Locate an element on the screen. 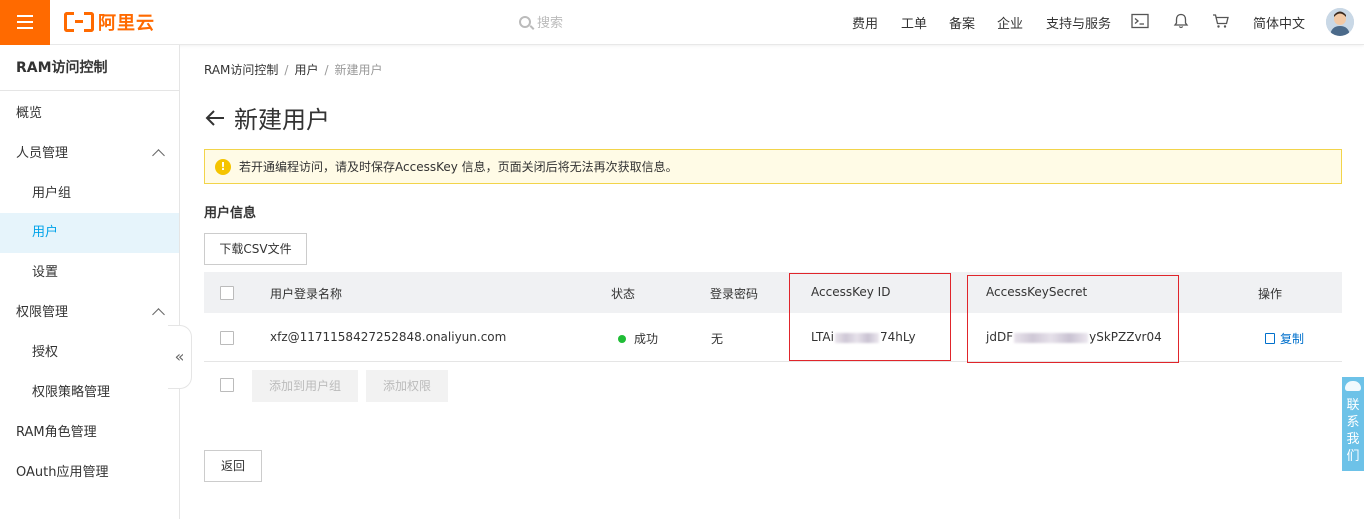 This screenshot has width=1364, height=519. col-actions: 操作 is located at coordinates (1270, 294).